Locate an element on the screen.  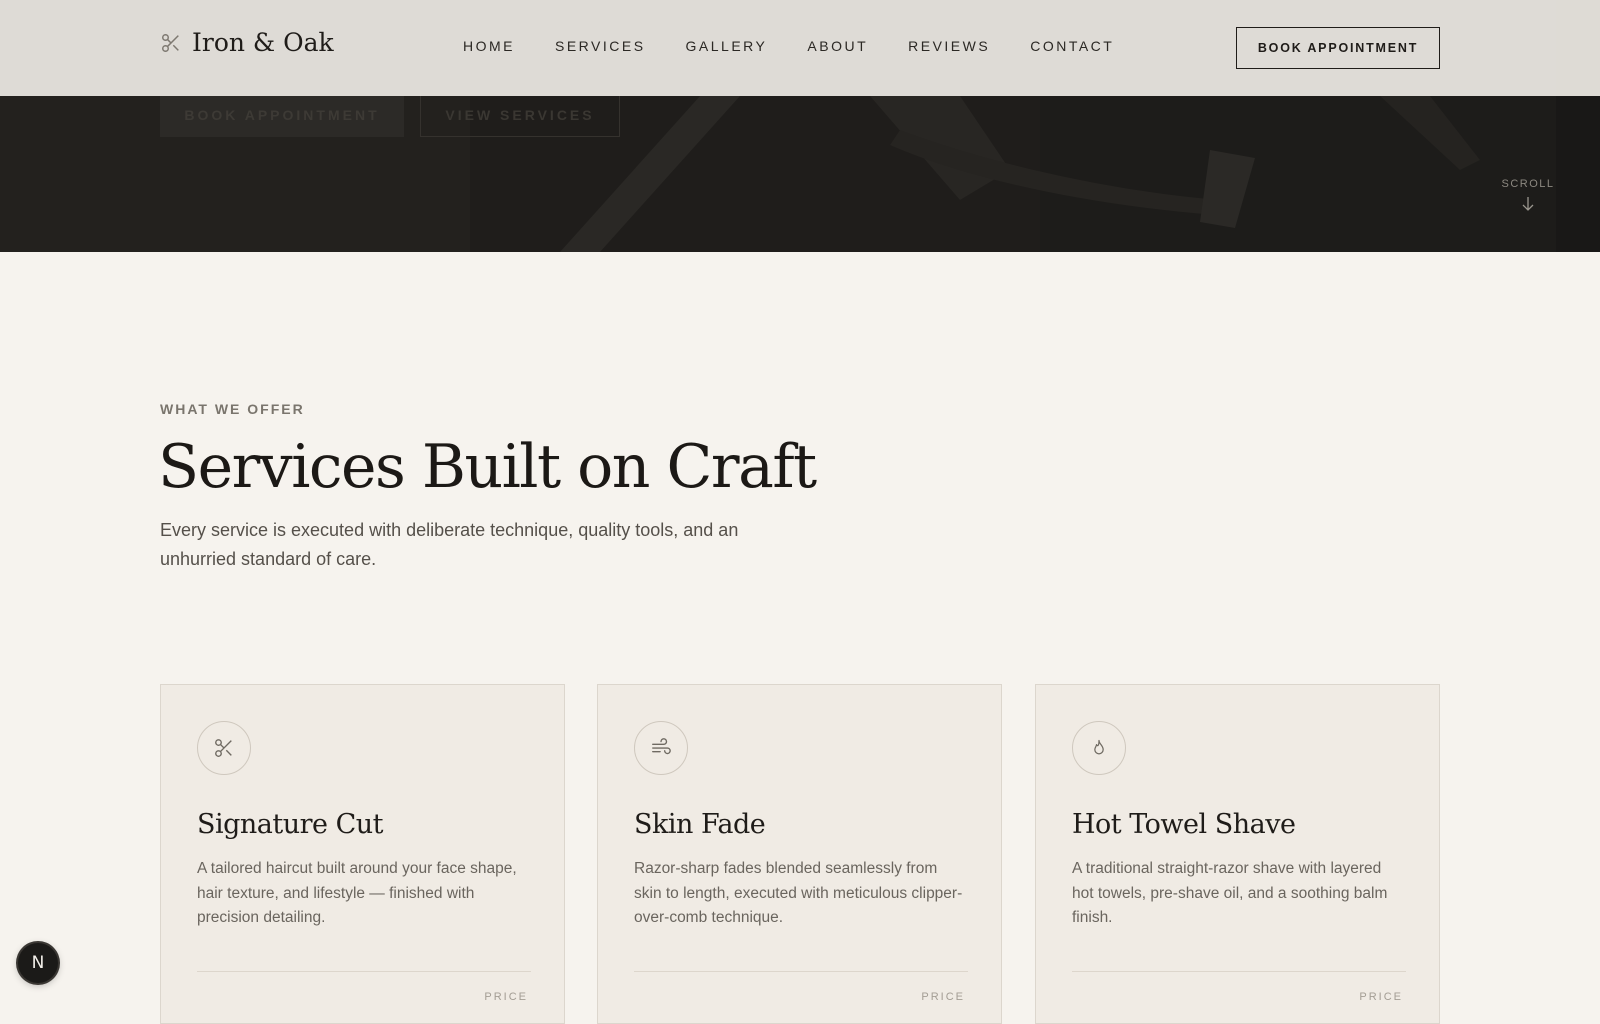
nav-item-contact: CONTACT is located at coordinates (1072, 46).